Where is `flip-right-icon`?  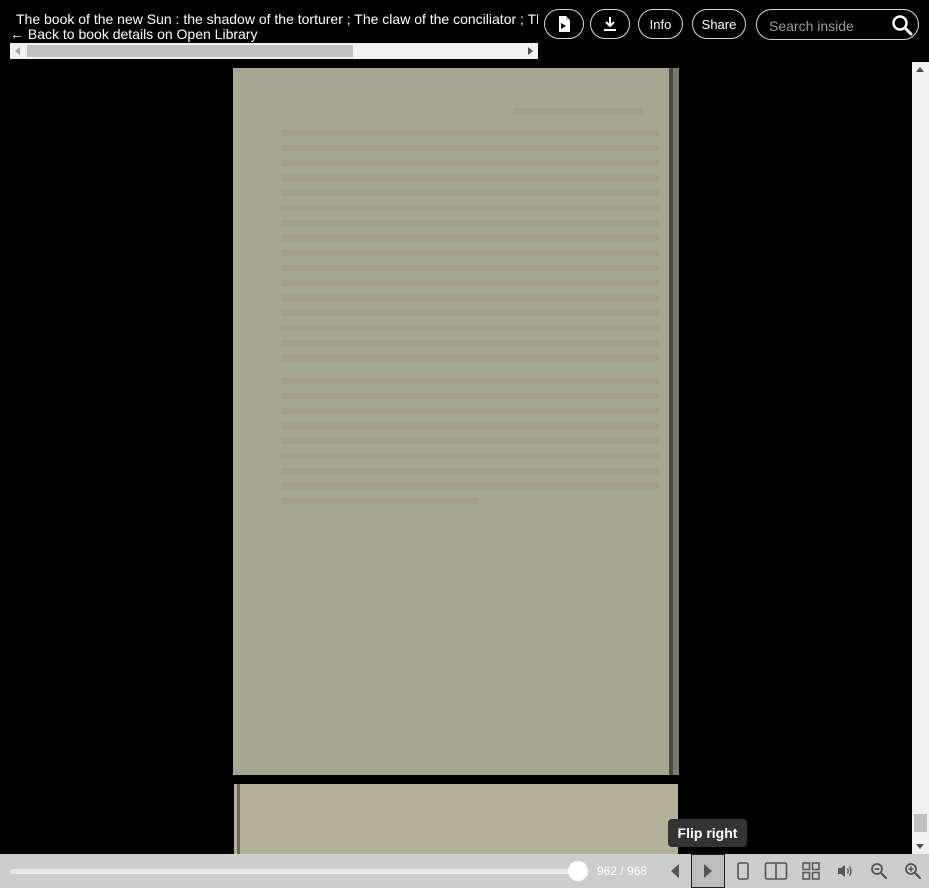 flip-right-icon is located at coordinates (708, 871).